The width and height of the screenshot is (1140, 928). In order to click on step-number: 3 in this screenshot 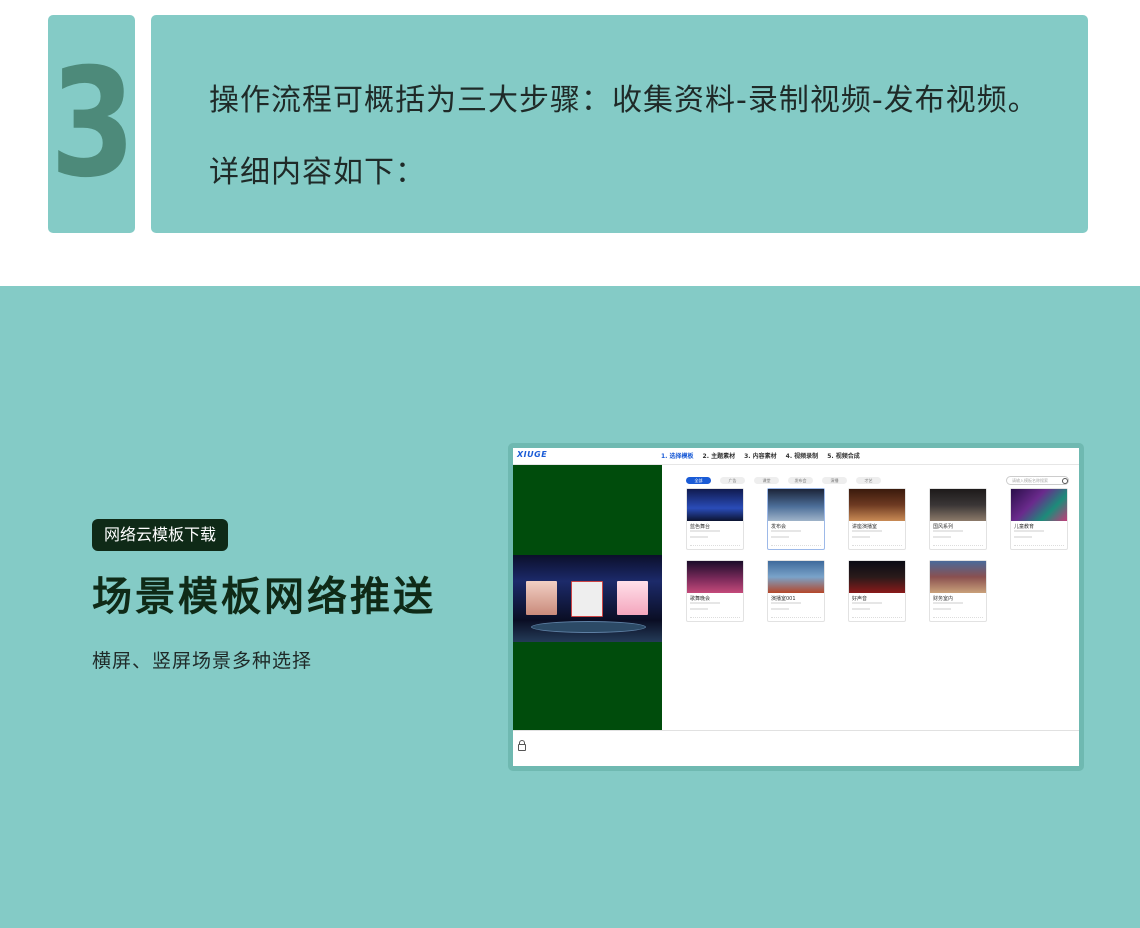, I will do `click(93, 124)`.